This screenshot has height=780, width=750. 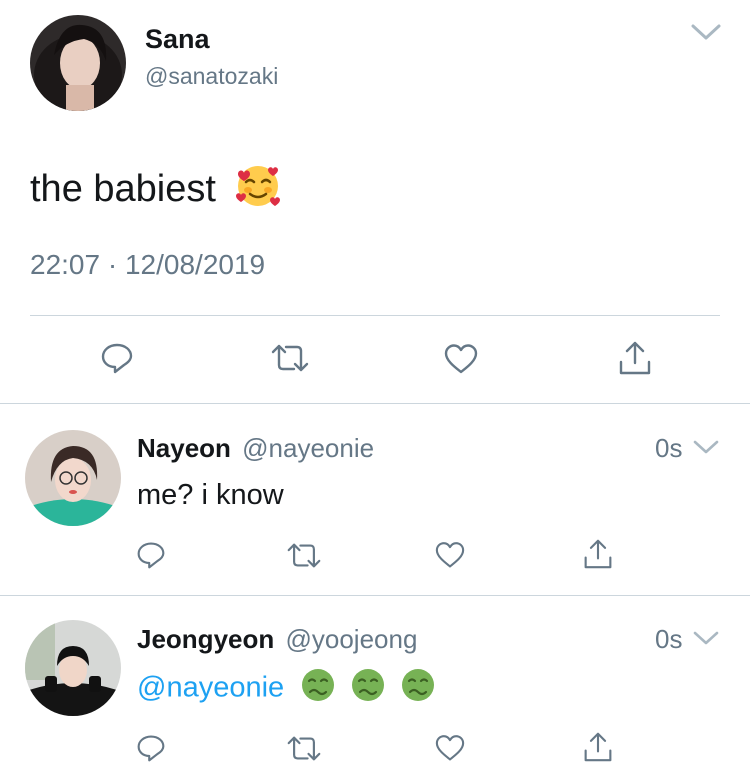 I want to click on reply-text: @nayeonie, so click(x=286, y=689).